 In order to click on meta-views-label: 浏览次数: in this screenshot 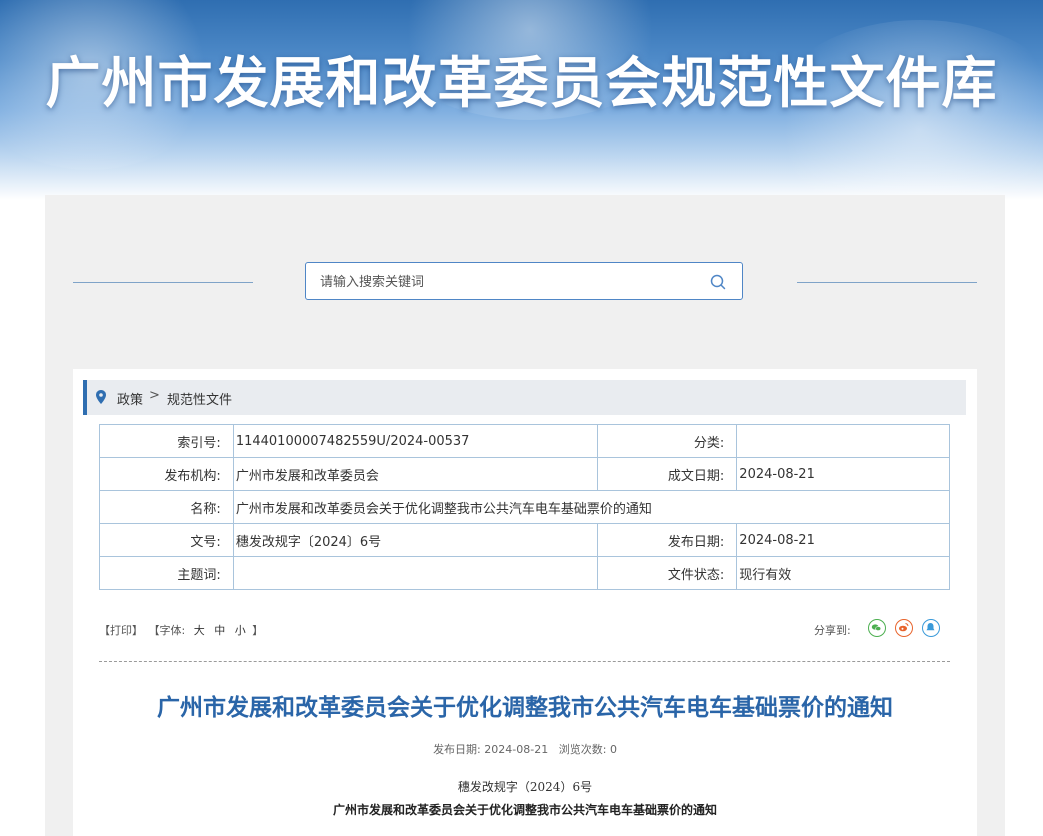, I will do `click(582, 749)`.